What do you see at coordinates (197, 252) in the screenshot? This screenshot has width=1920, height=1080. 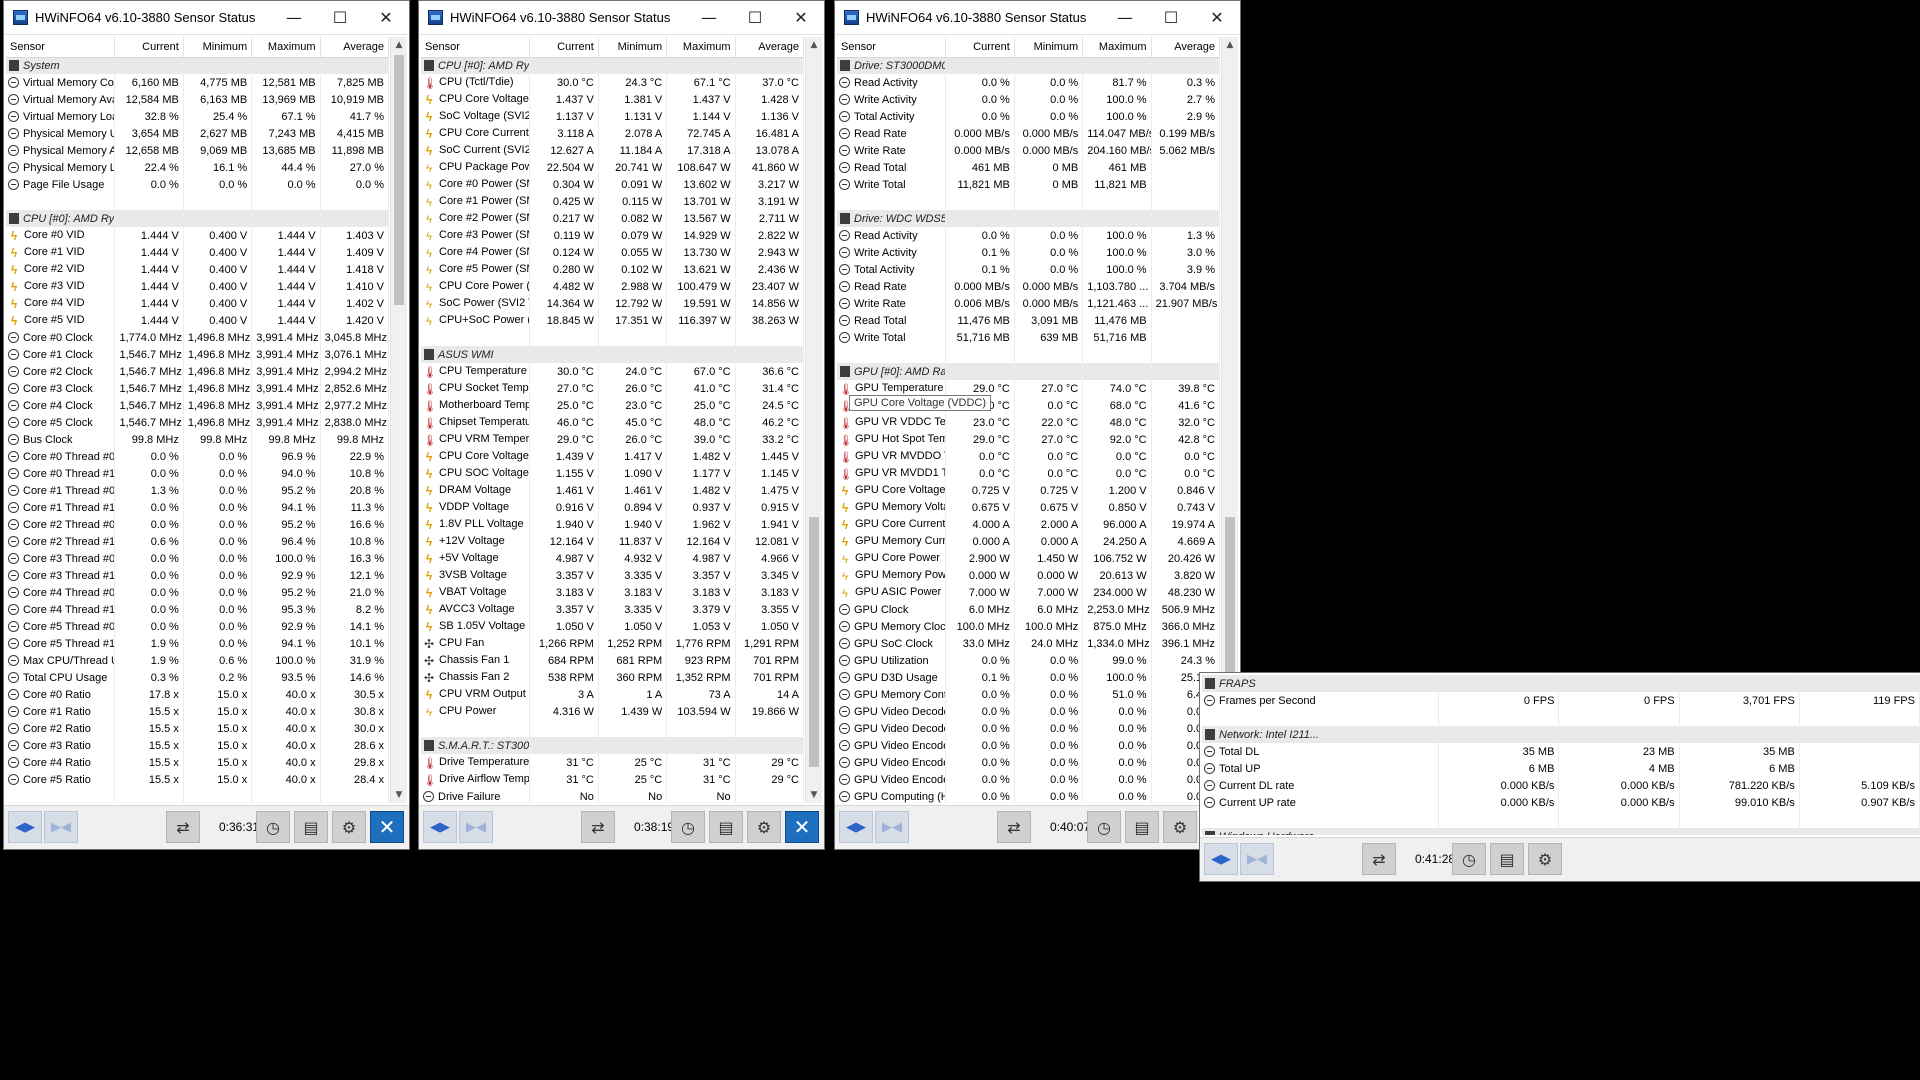 I see `sensor-row: ϟ Core #1 VID 1.444 V 0.400 V 1.444 V 1.409 V` at bounding box center [197, 252].